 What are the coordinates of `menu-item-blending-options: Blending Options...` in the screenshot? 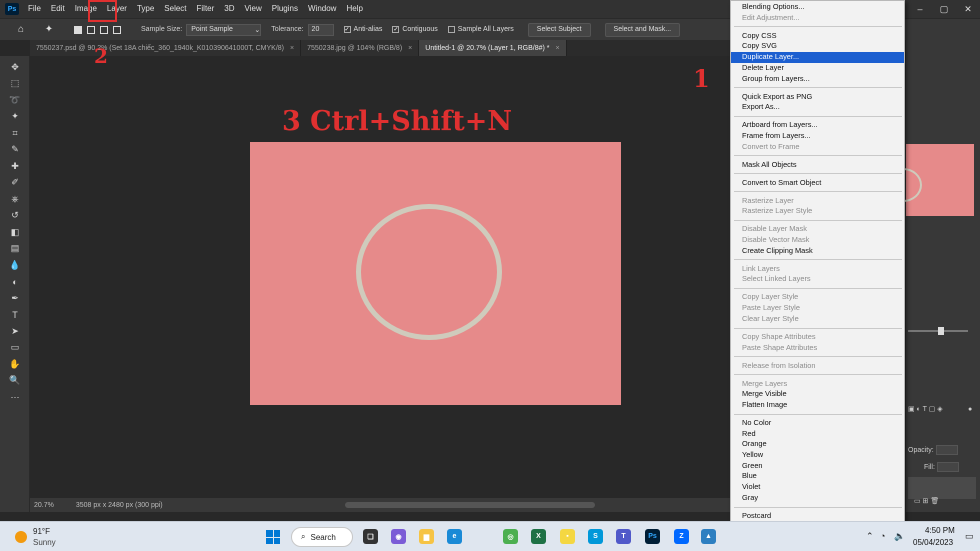 It's located at (817, 7).